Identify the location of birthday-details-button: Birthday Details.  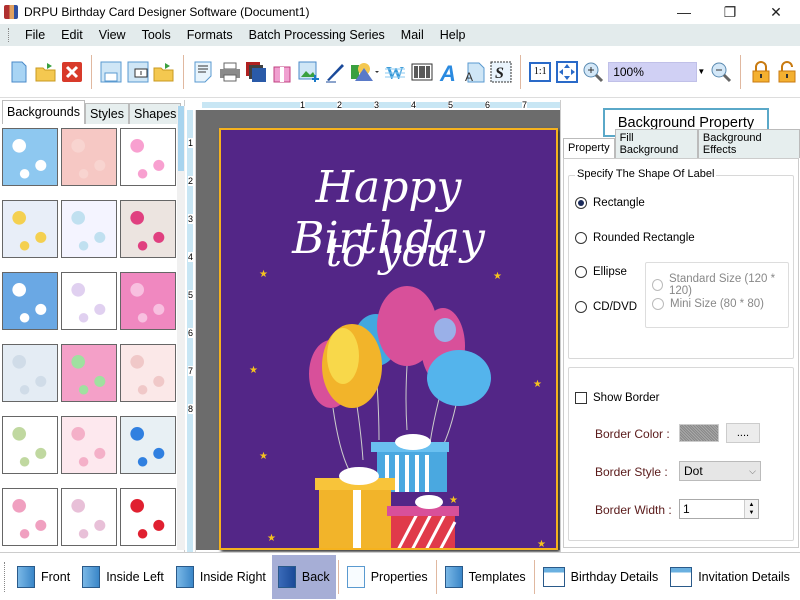
(601, 577).